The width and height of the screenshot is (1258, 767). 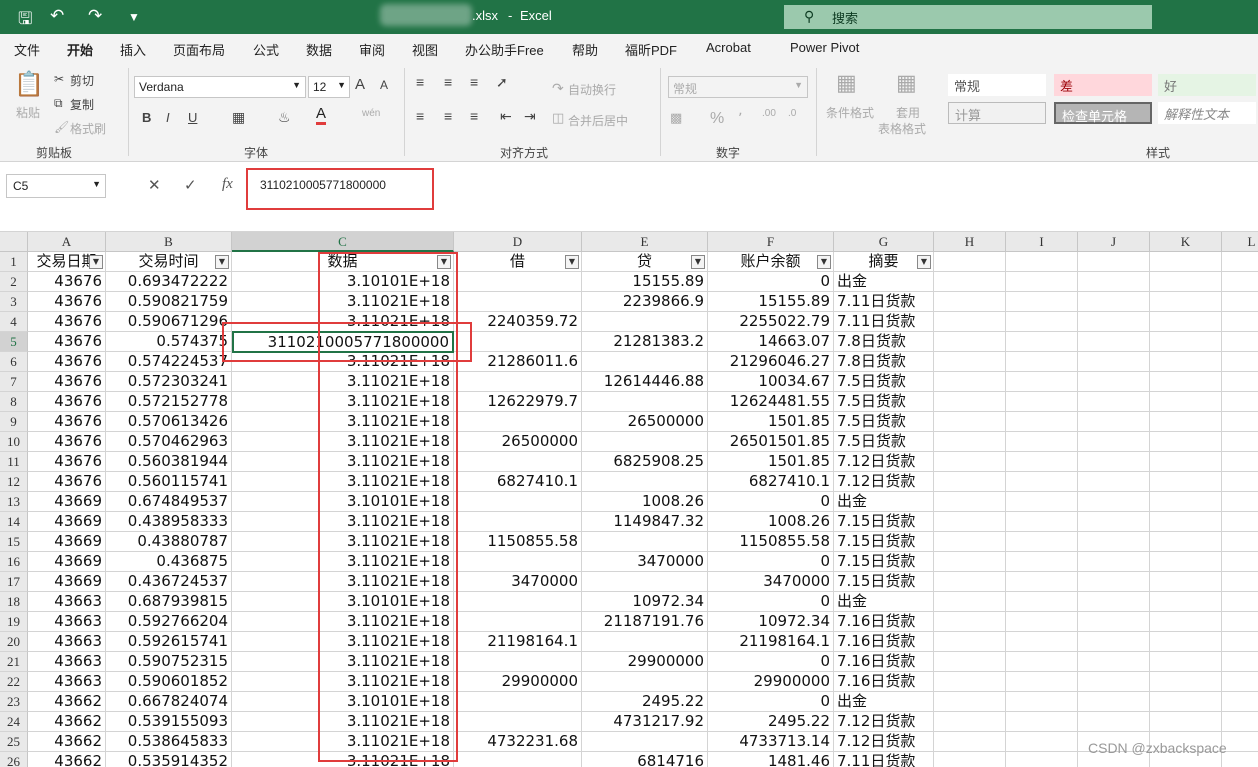 What do you see at coordinates (771, 502) in the screenshot?
I see `table-cell: 0` at bounding box center [771, 502].